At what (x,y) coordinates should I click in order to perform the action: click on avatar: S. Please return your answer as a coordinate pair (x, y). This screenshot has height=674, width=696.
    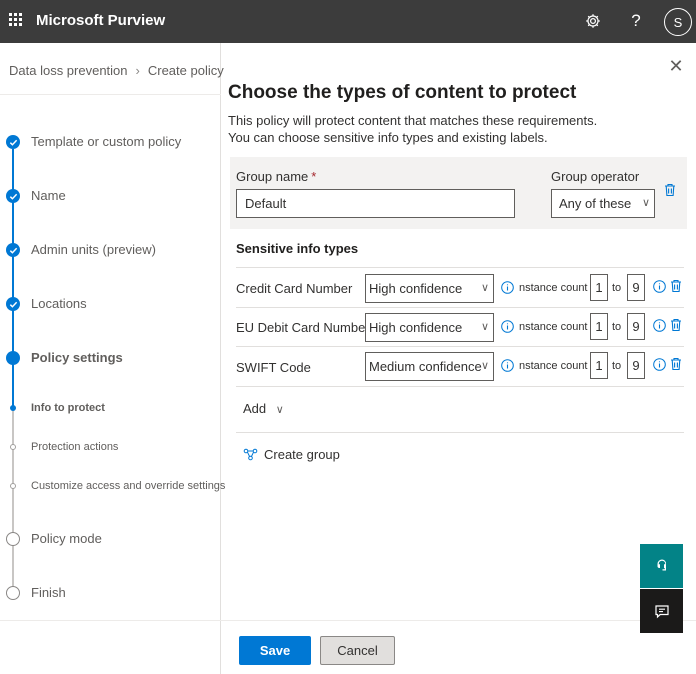
    Looking at the image, I should click on (678, 22).